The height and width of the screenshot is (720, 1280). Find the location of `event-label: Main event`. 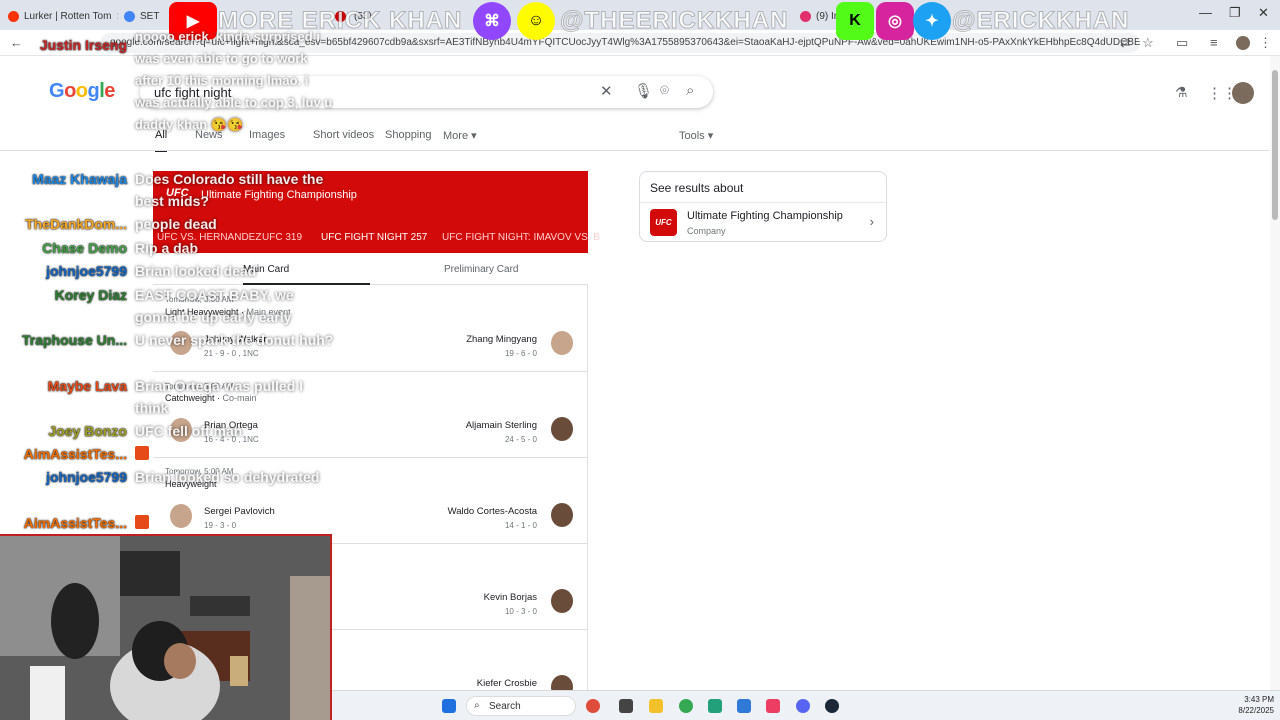

event-label: Main event is located at coordinates (268, 312).